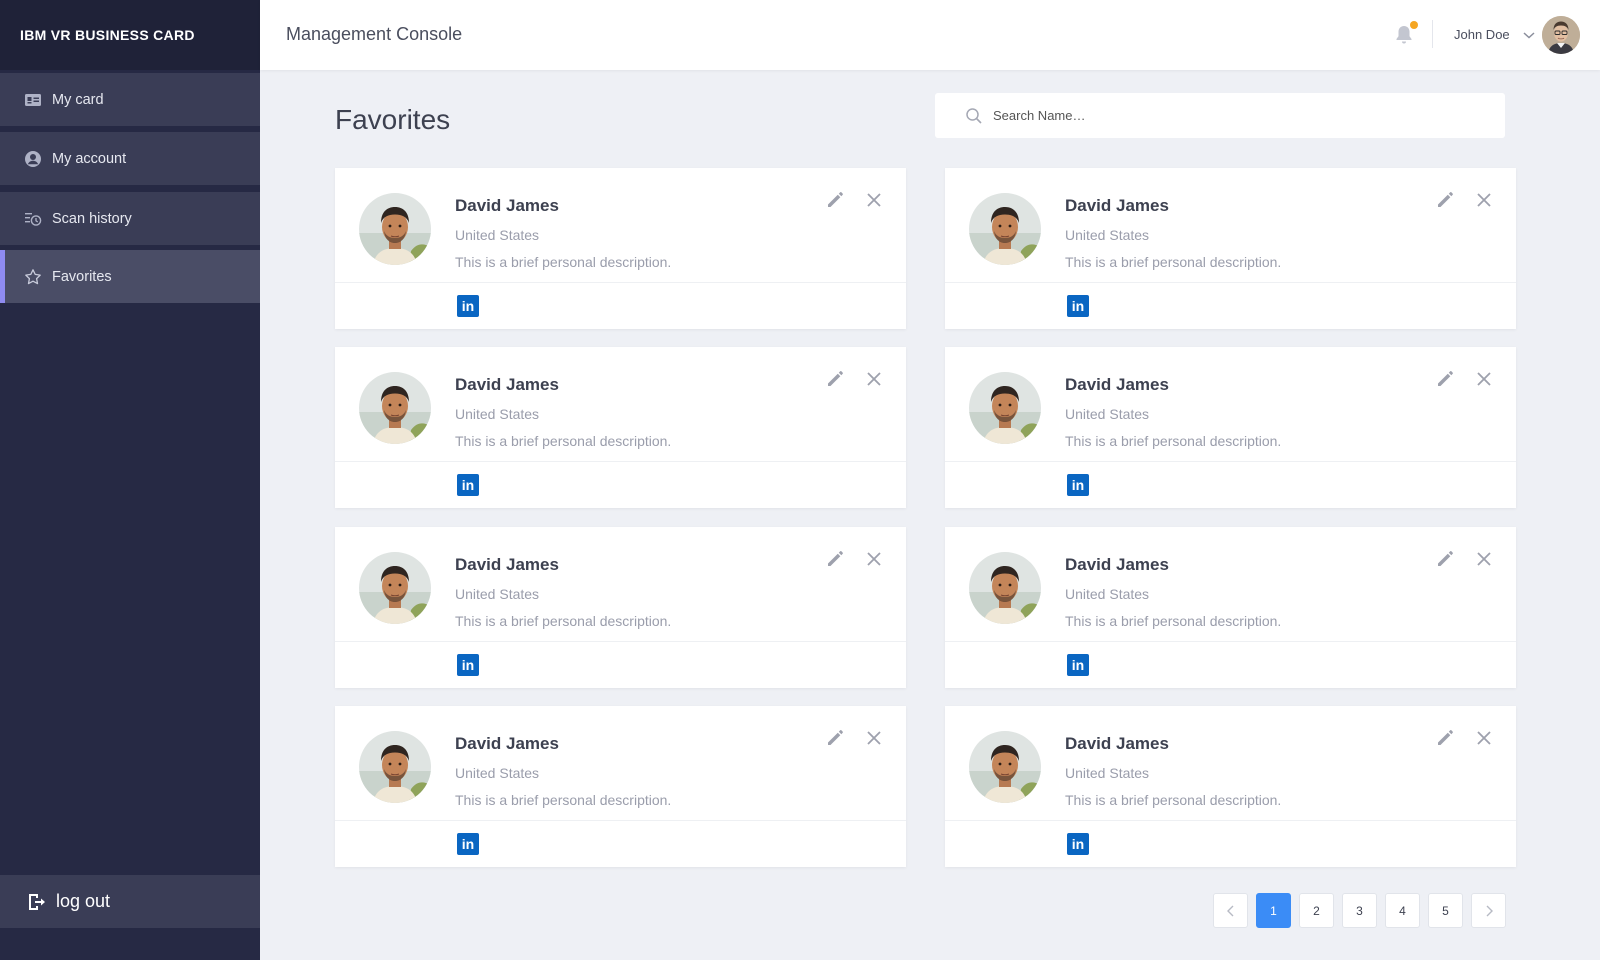  What do you see at coordinates (130, 99) in the screenshot?
I see `sidebar-item-my-card: My card` at bounding box center [130, 99].